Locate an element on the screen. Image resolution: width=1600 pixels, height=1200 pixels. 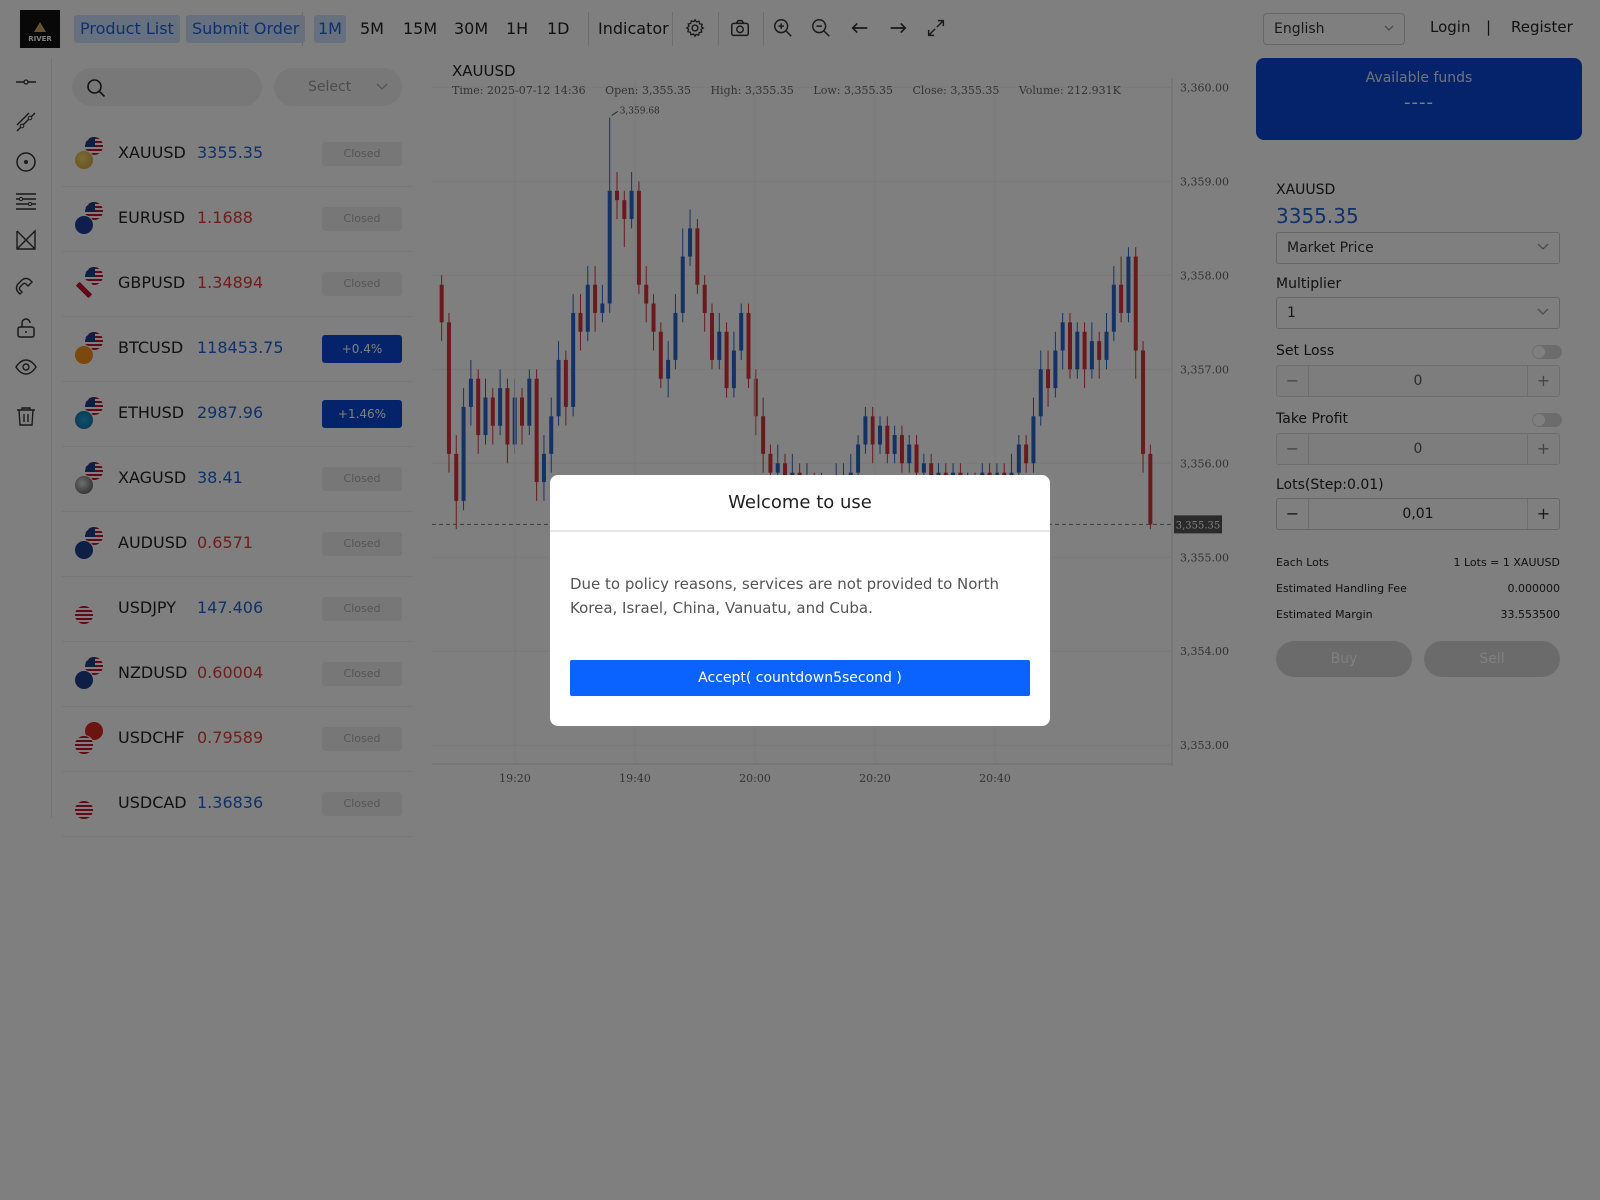
modal-divider is located at coordinates (800, 531).